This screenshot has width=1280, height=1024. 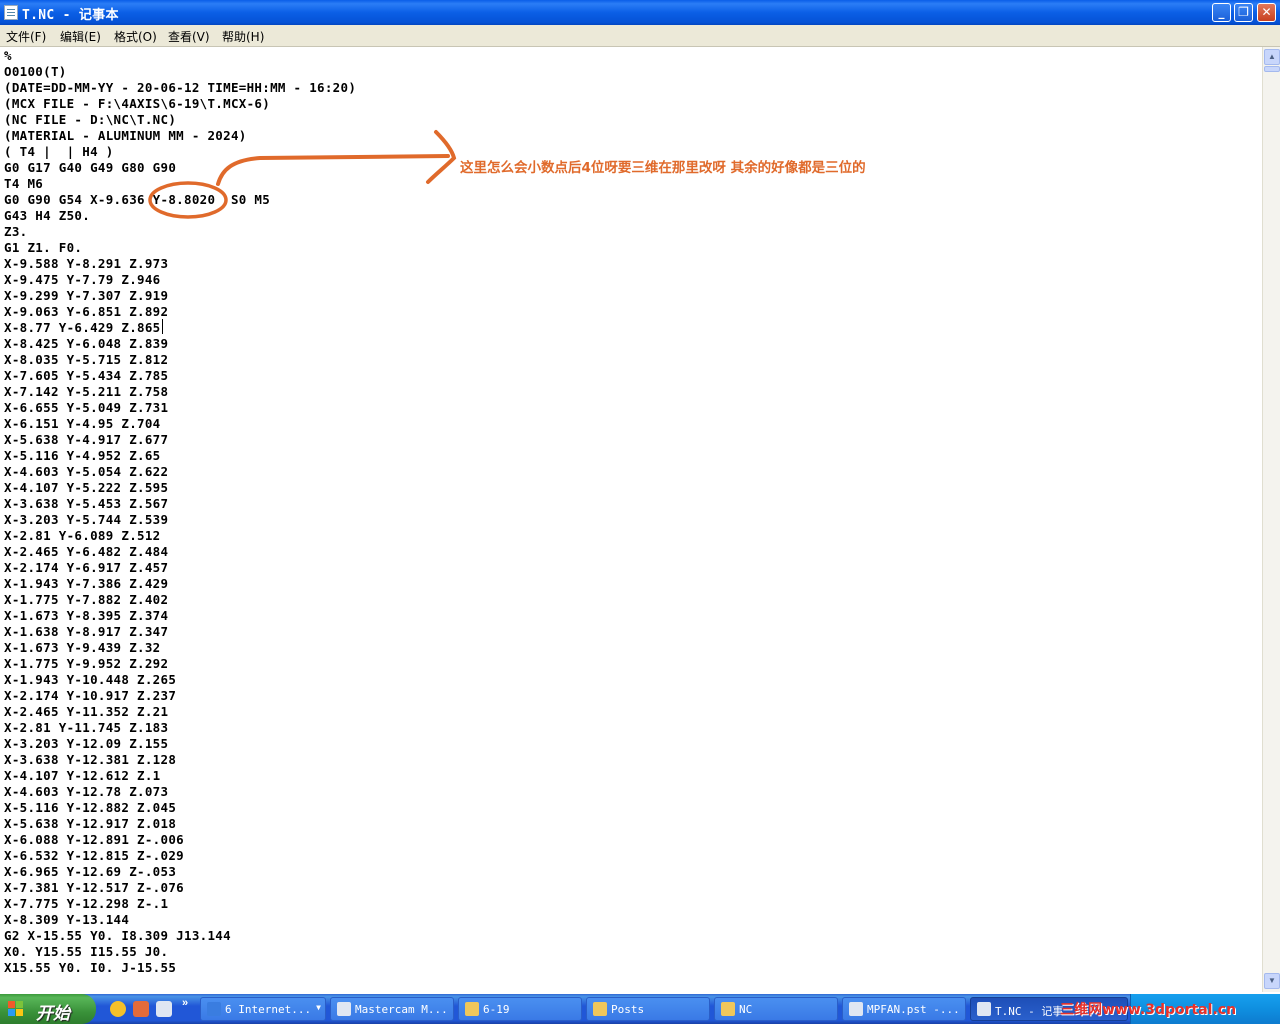 I want to click on text-line: (MCX FILE - F:\4AXIS\6-19\T.MCX-6), so click(x=137, y=103).